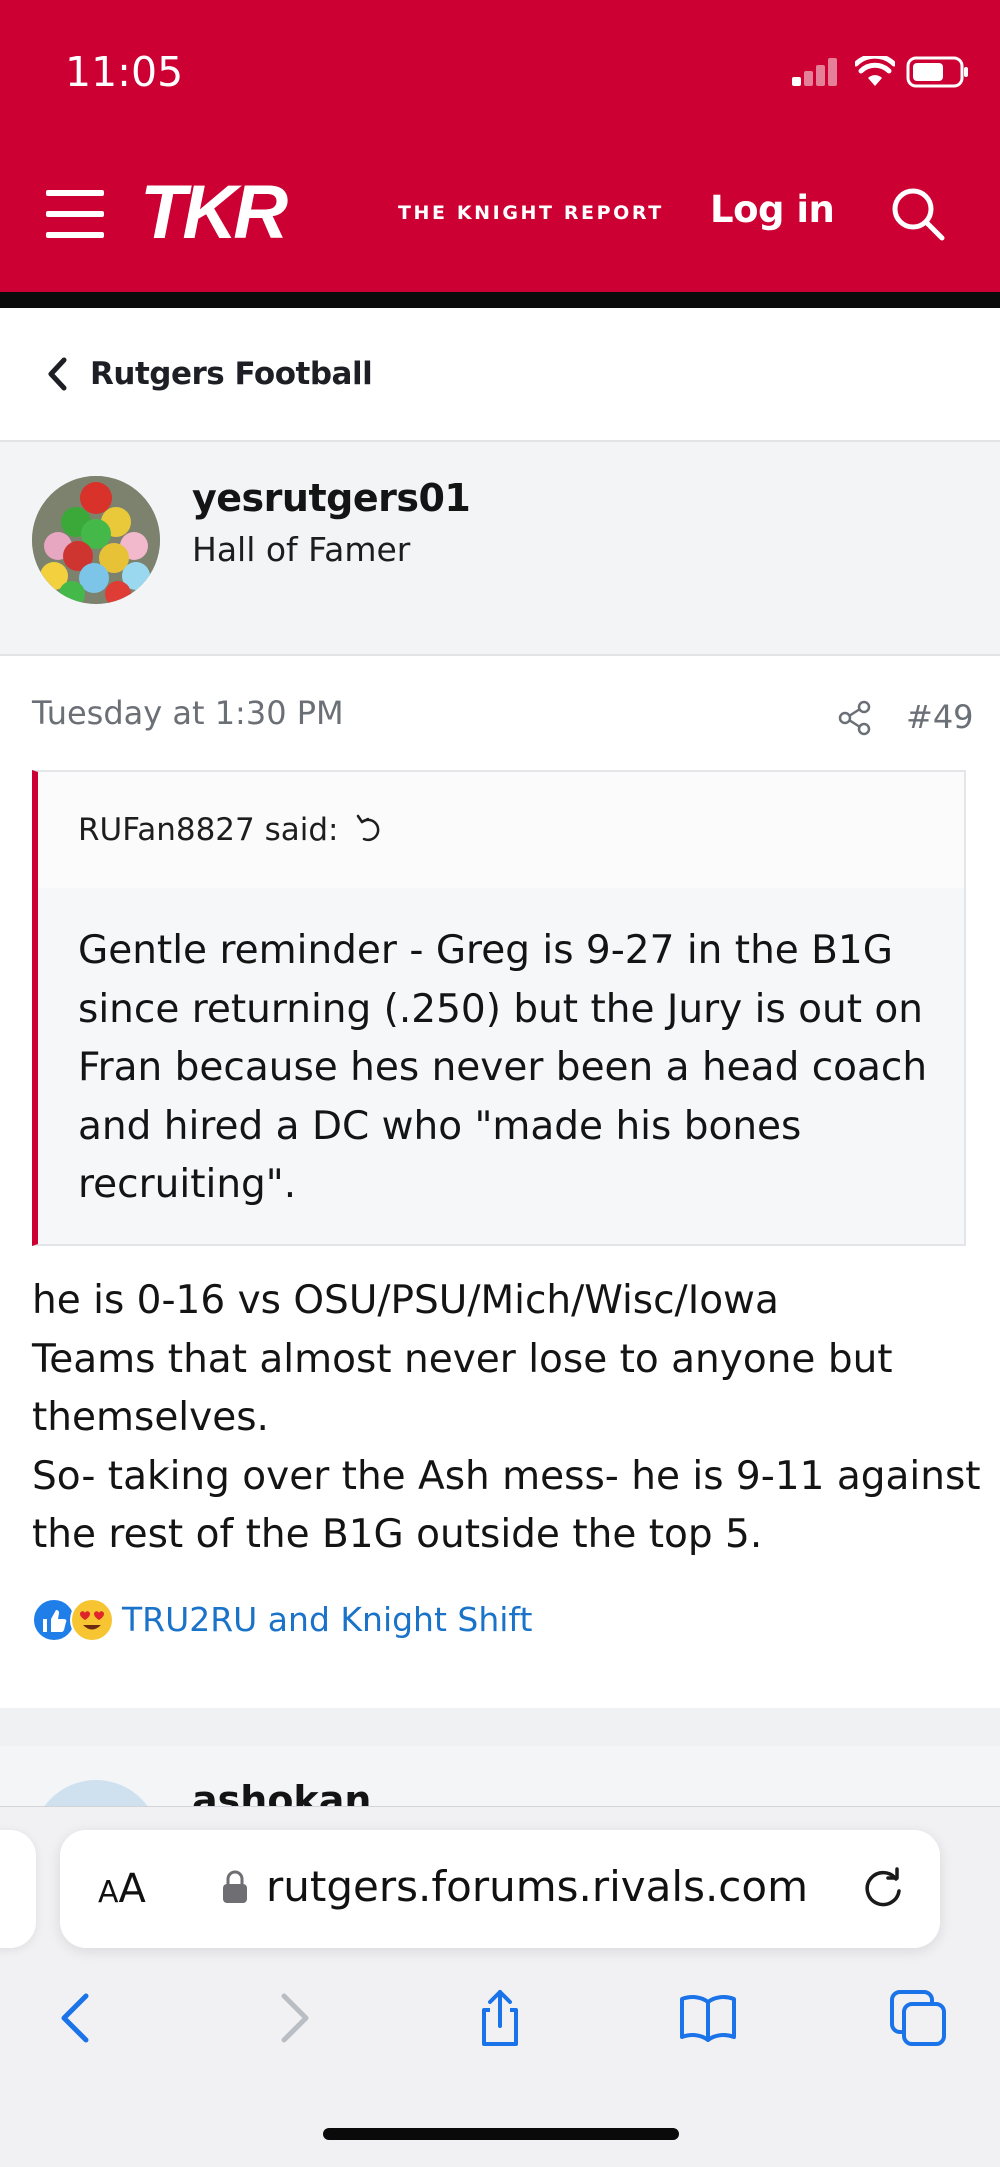 This screenshot has height=2167, width=1000. What do you see at coordinates (18, 1889) in the screenshot?
I see `previous-tab-peek` at bounding box center [18, 1889].